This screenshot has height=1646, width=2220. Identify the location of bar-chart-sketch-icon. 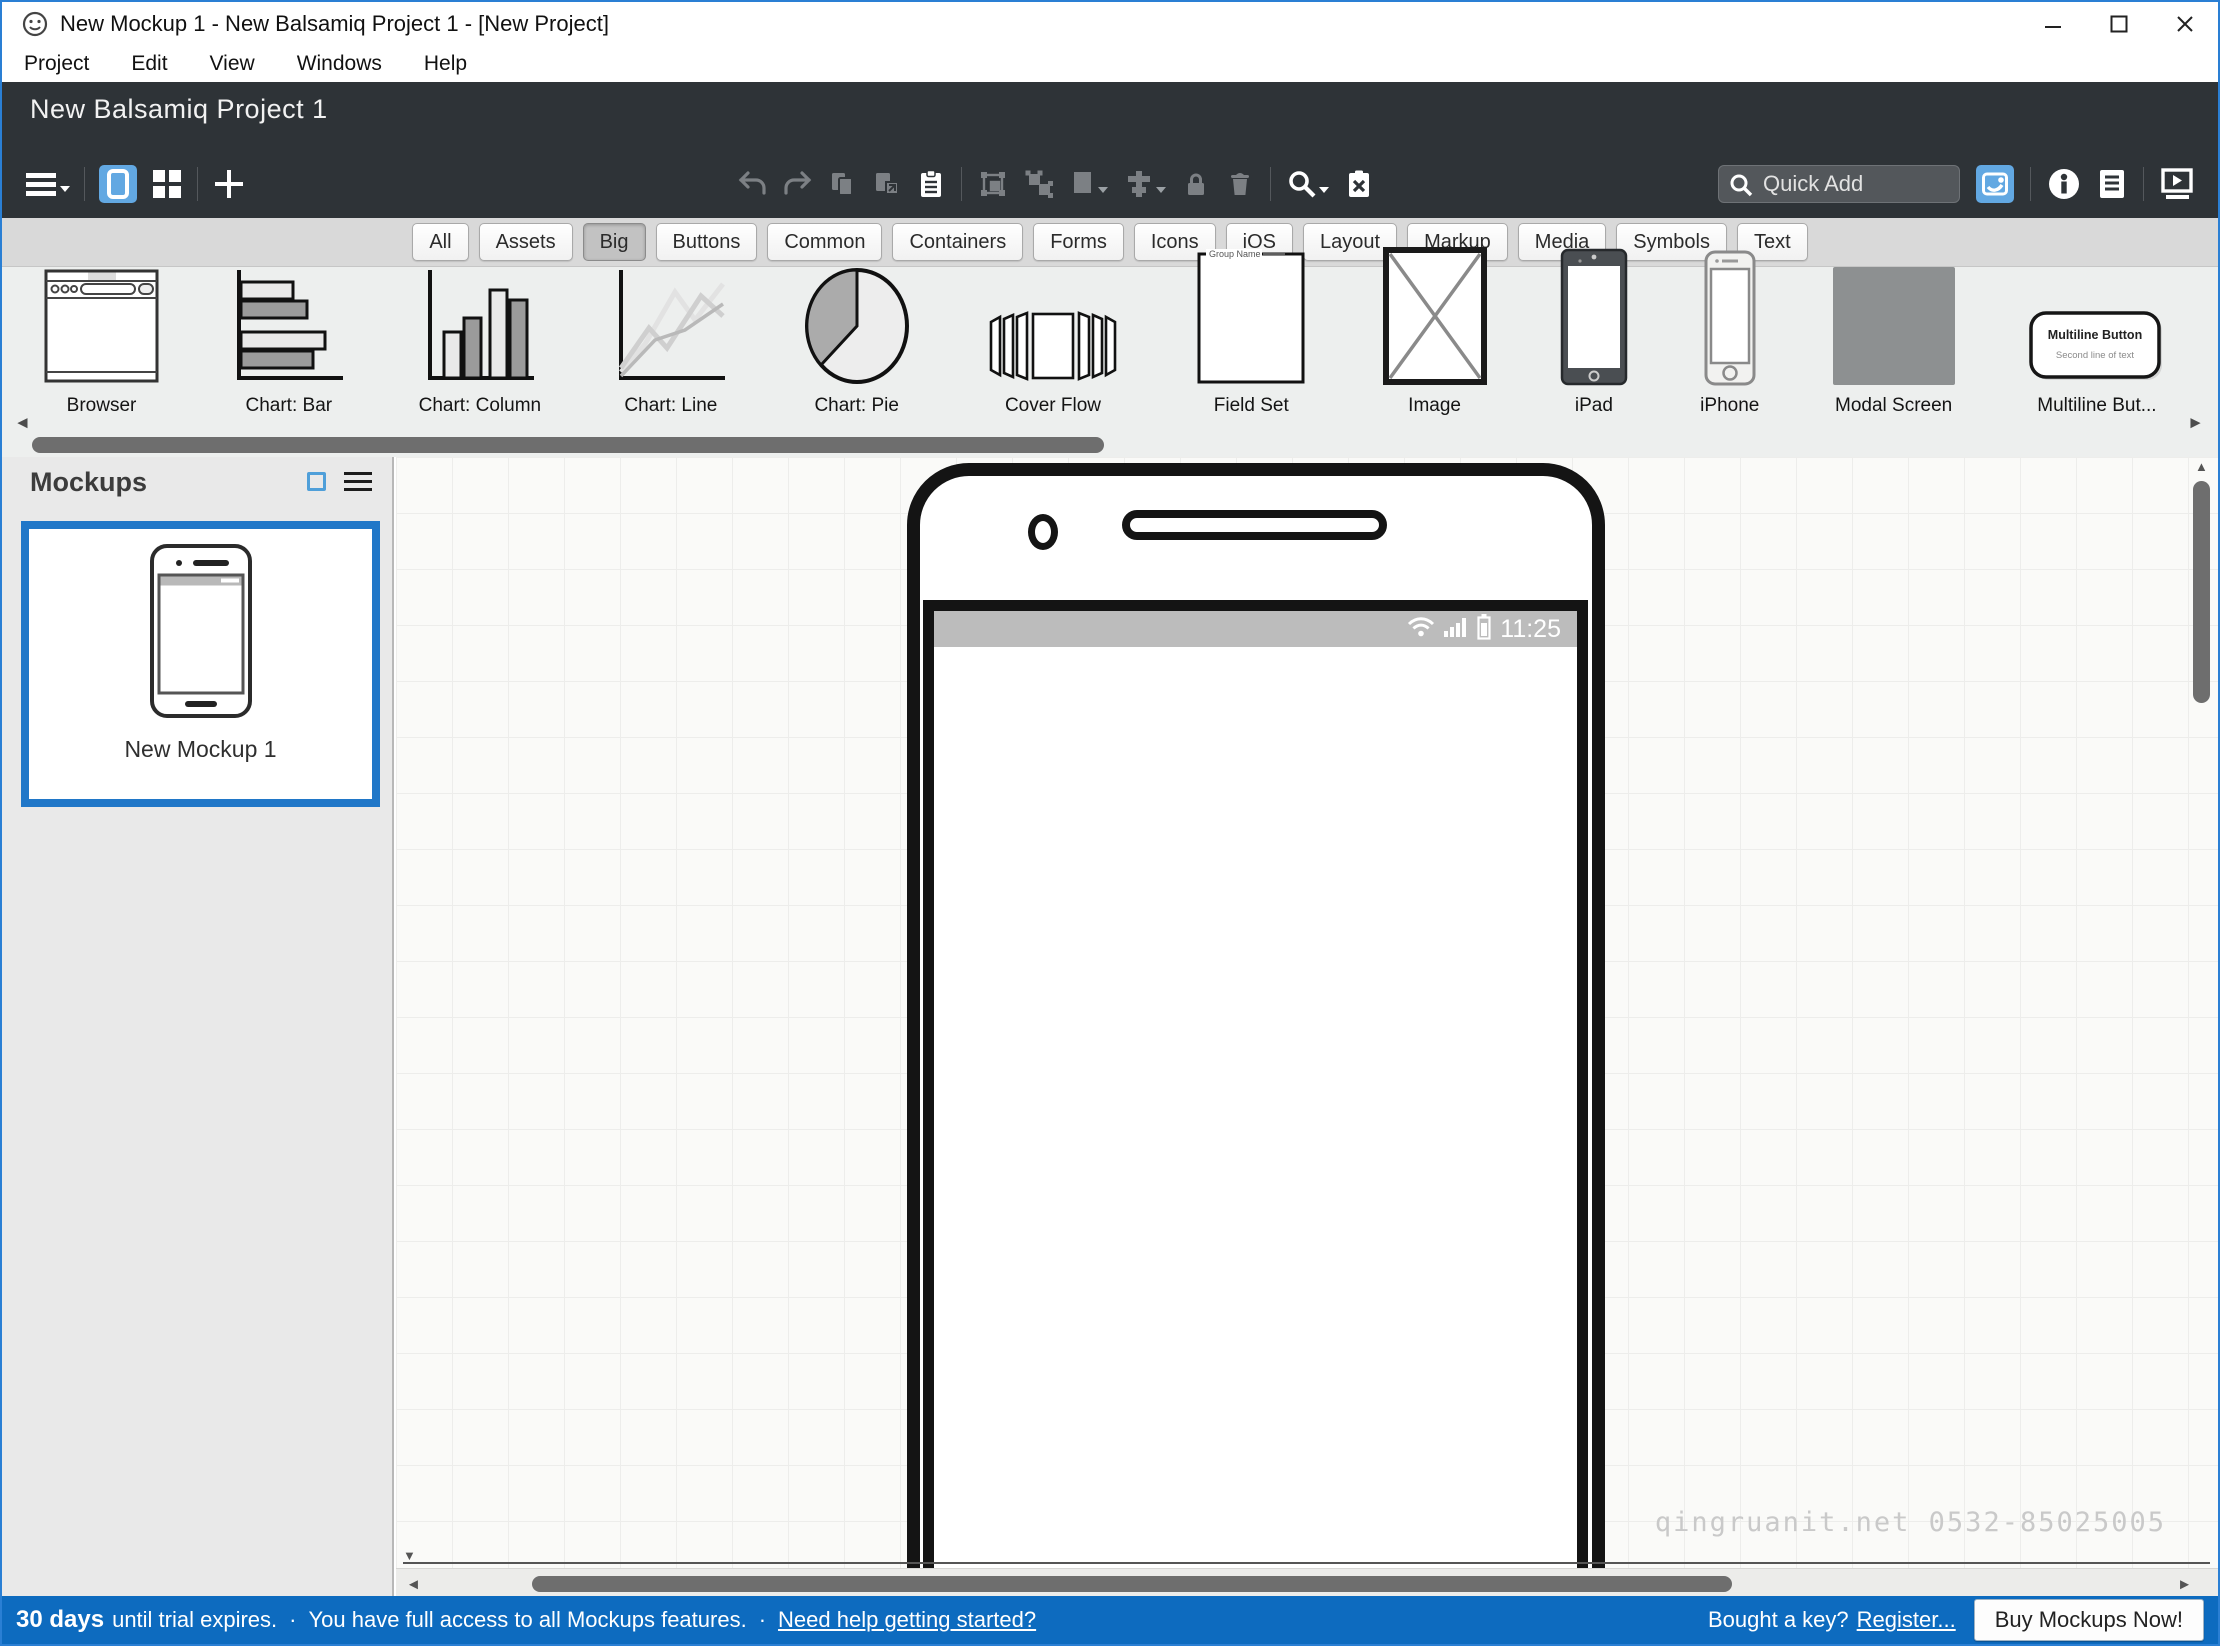
(288, 325).